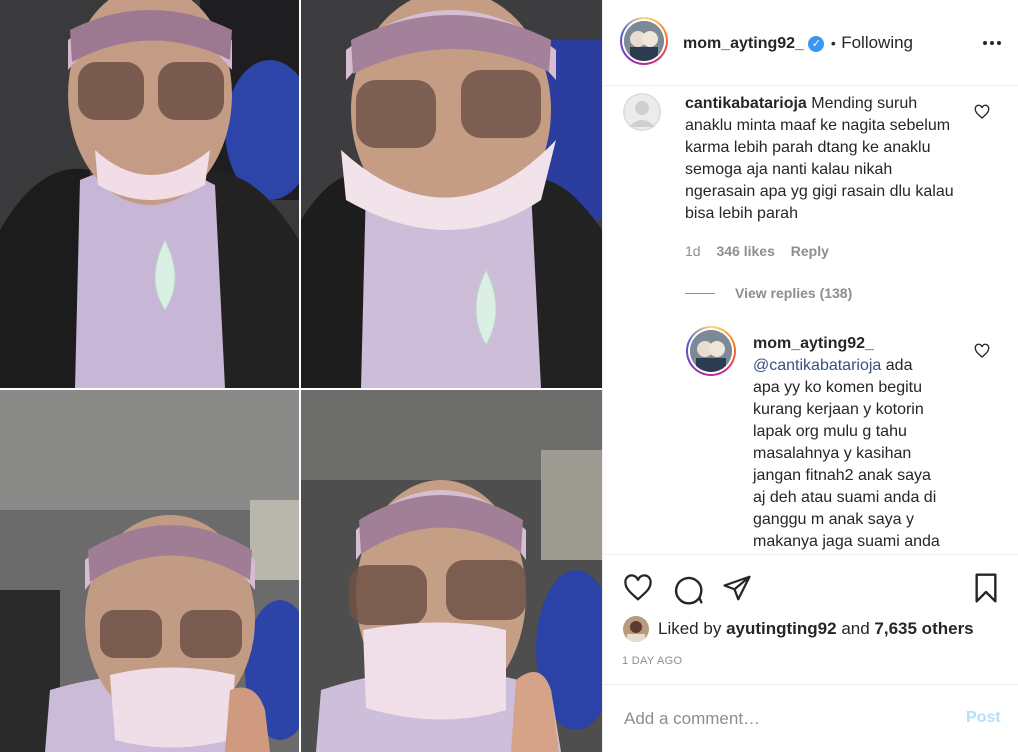 This screenshot has height=752, width=1018. Describe the element at coordinates (784, 719) in the screenshot. I see `comment-input` at that location.